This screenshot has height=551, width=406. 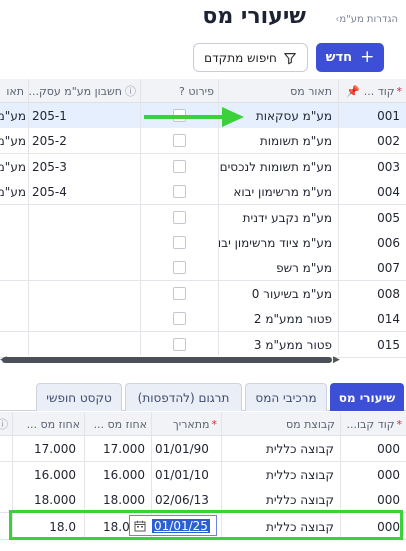 I want to click on horizontal-scrollbar, so click(x=167, y=360).